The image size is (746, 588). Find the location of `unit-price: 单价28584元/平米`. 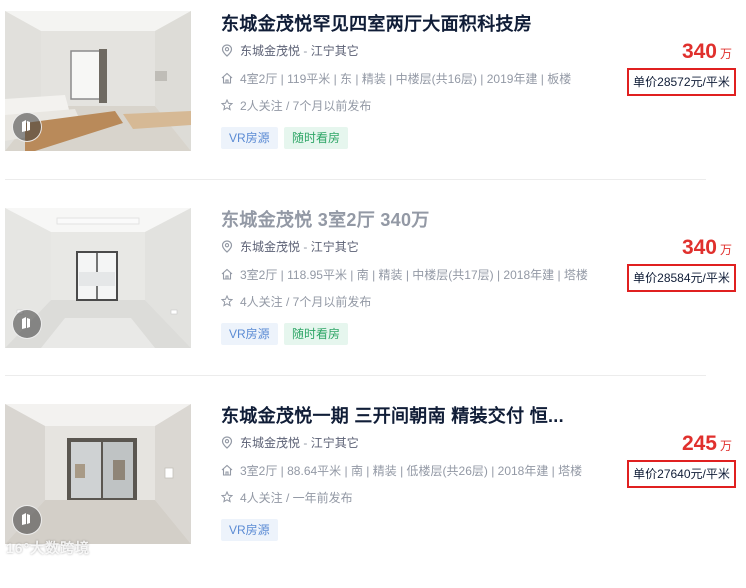

unit-price: 单价28584元/平米 is located at coordinates (681, 278).